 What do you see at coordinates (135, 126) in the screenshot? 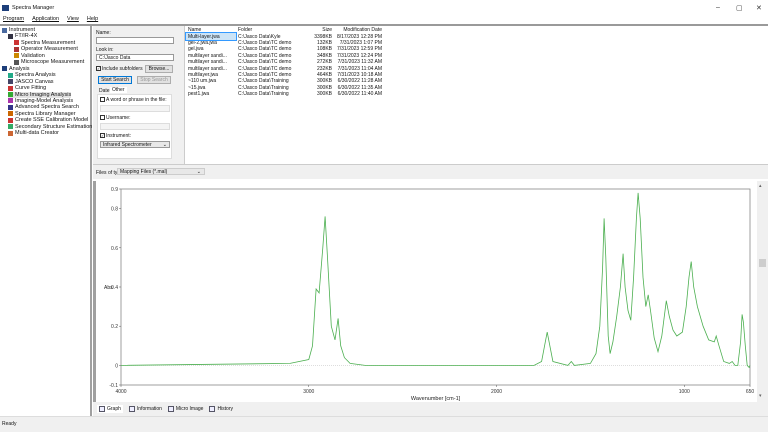
I see `username-input` at bounding box center [135, 126].